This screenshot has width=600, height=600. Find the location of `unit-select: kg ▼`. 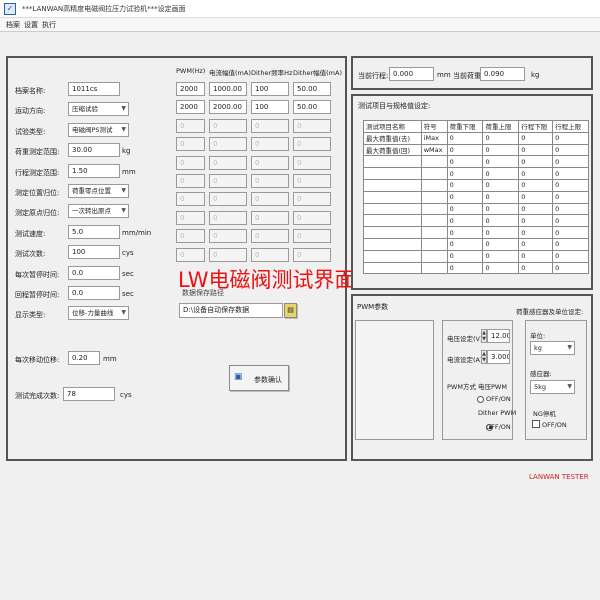

unit-select: kg ▼ is located at coordinates (552, 348).